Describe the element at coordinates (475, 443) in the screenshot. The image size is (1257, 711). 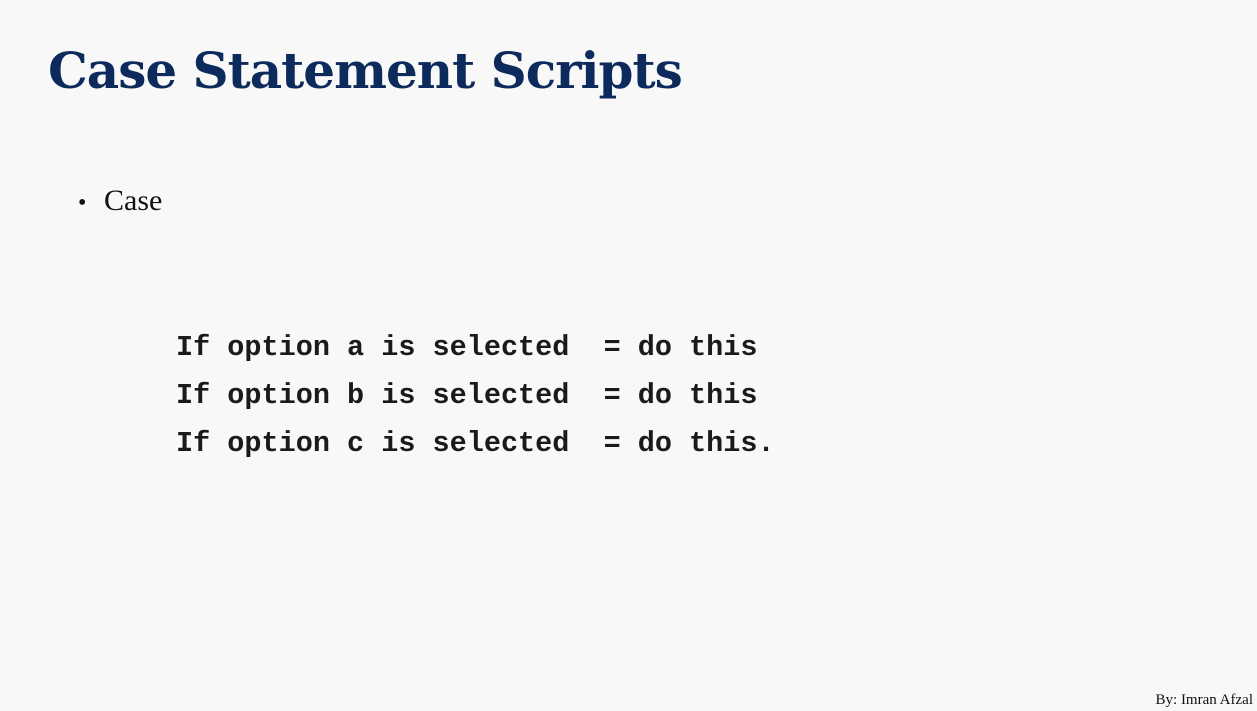
I see `code-line: If option c is selected = do this.` at that location.